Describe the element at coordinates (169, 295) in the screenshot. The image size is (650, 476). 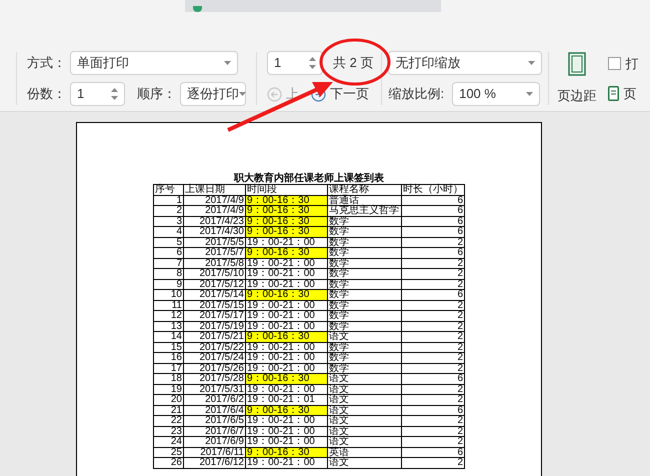
I see `table-cell: 10` at that location.